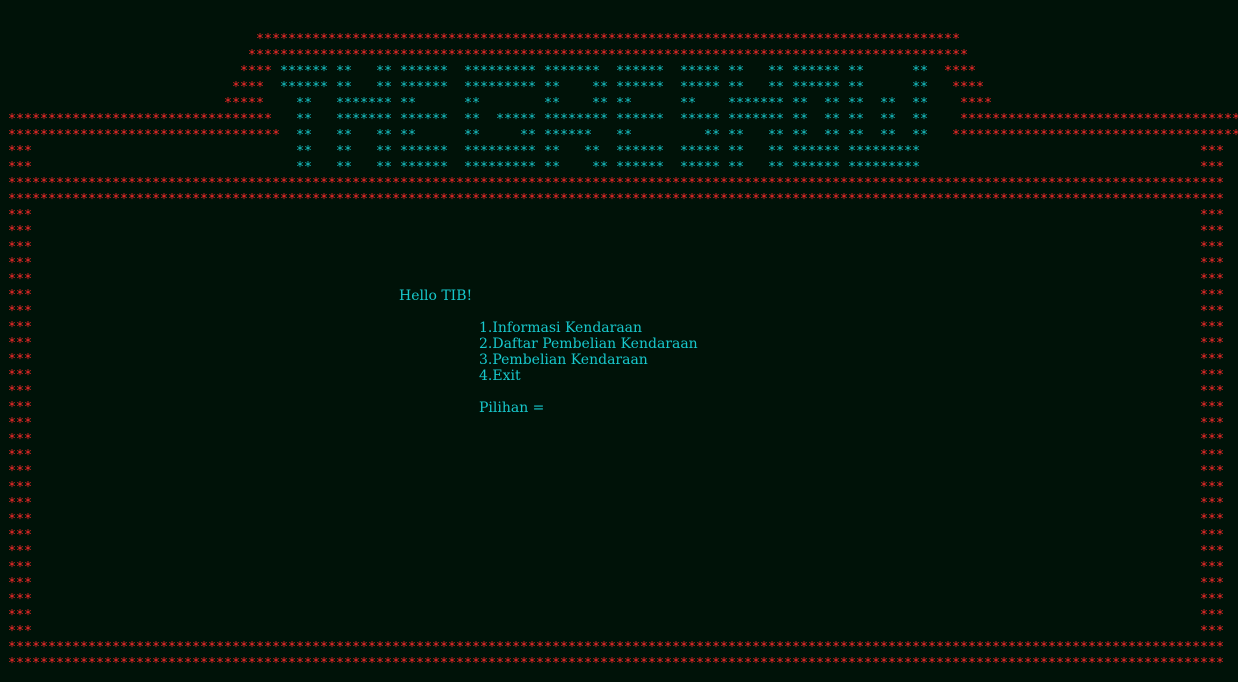  I want to click on greeting-text: Hello TIB!, so click(436, 296).